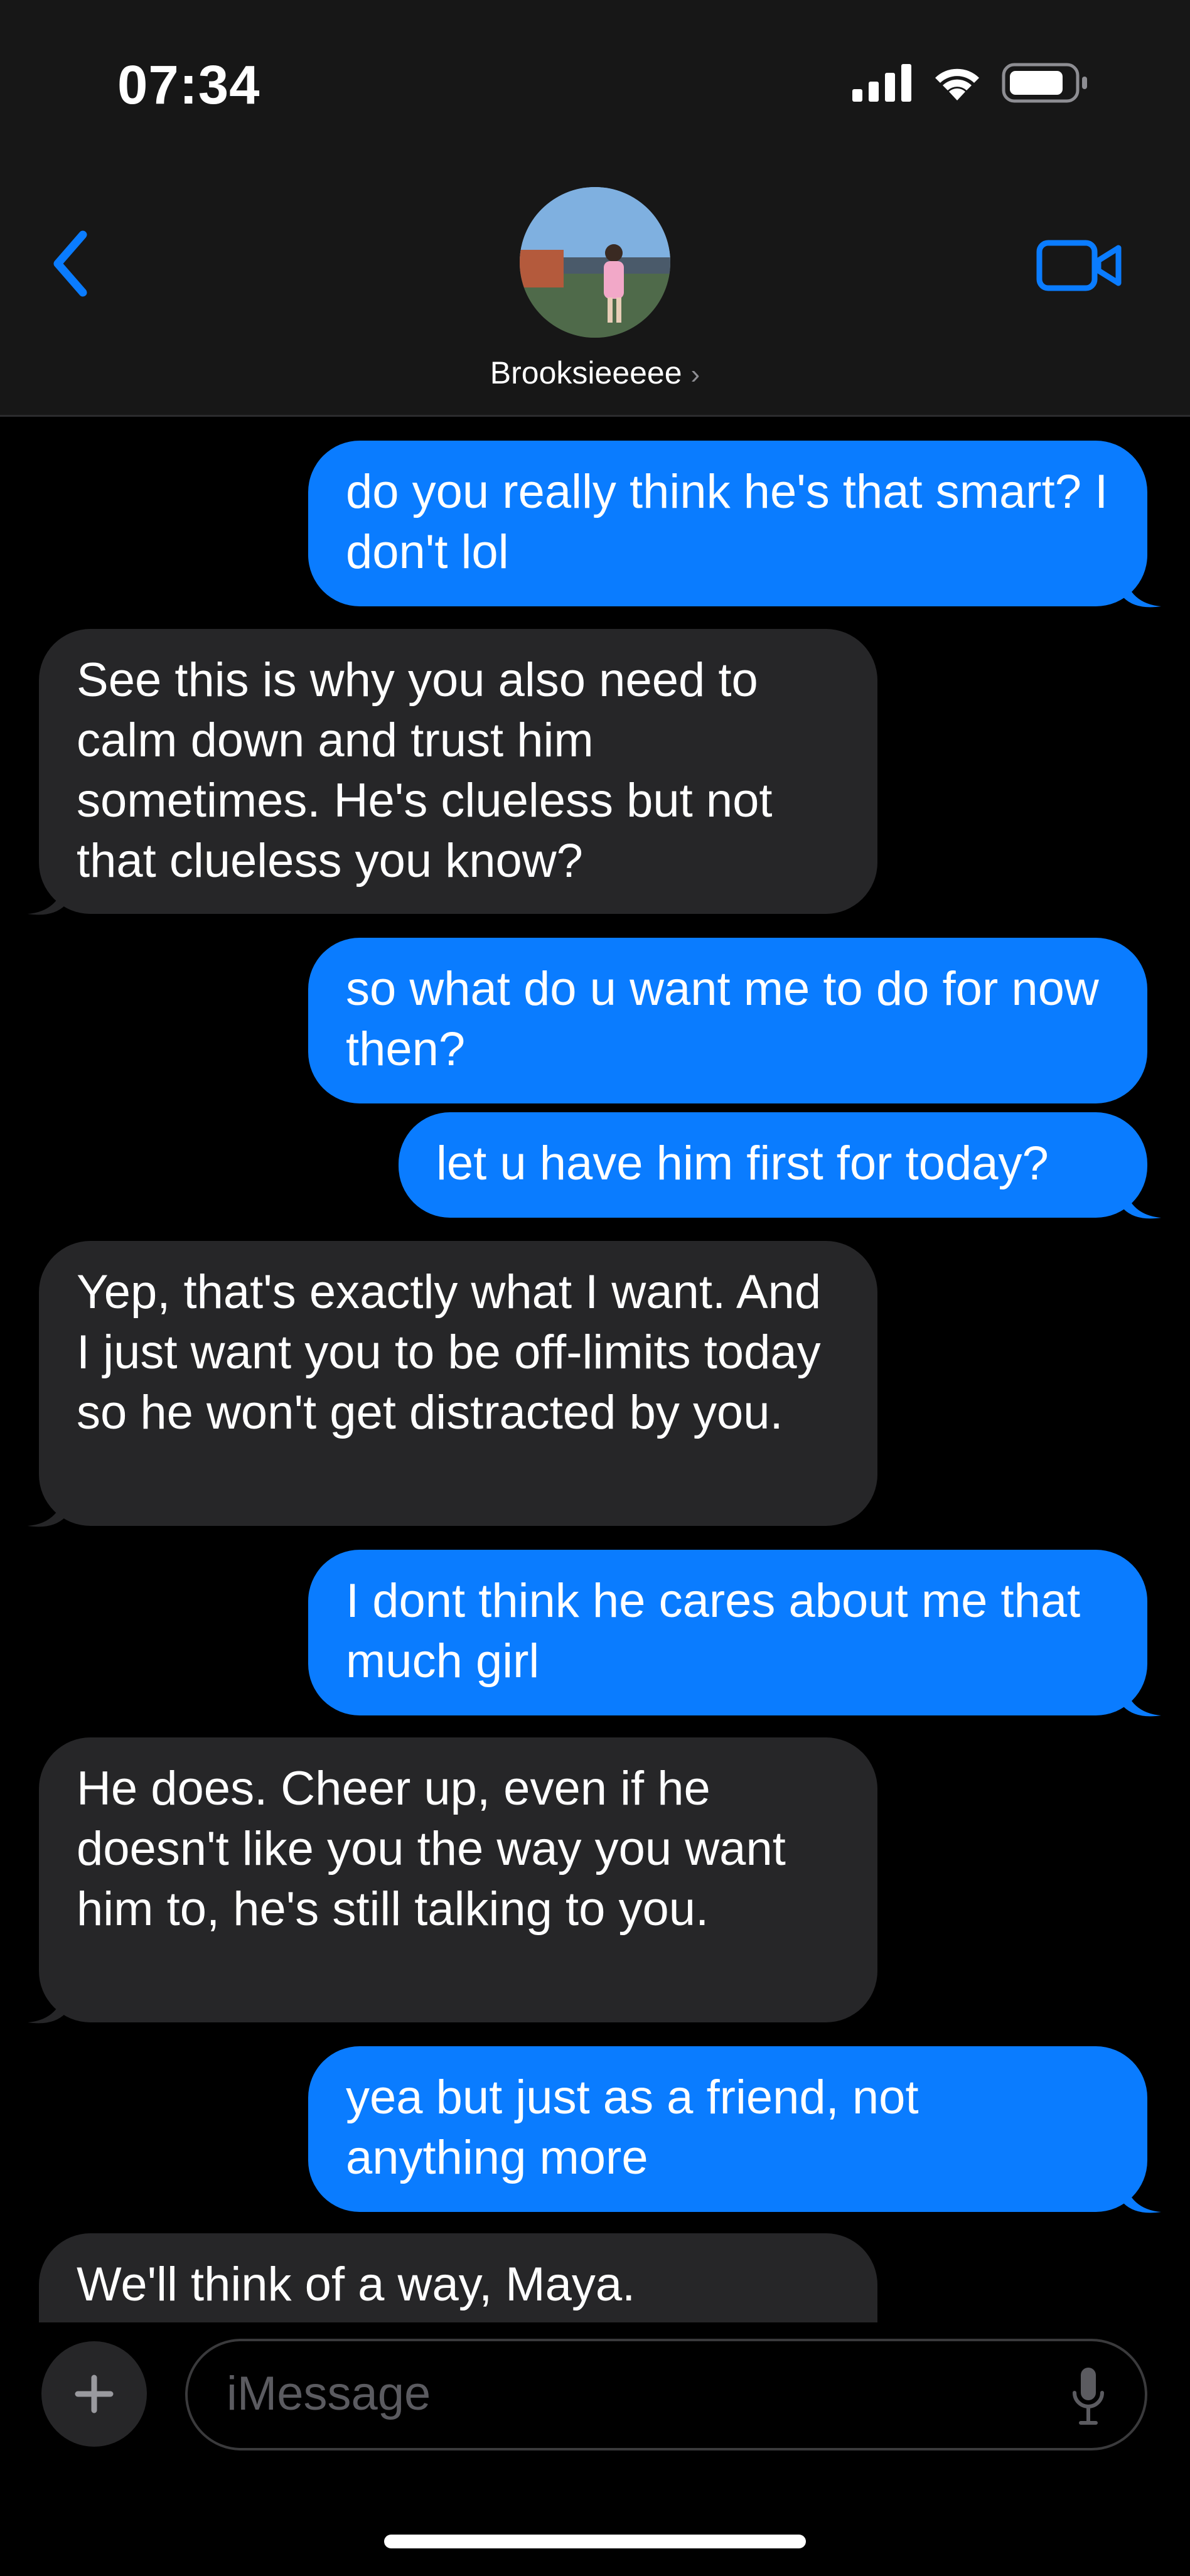  I want to click on status-icons, so click(971, 83).